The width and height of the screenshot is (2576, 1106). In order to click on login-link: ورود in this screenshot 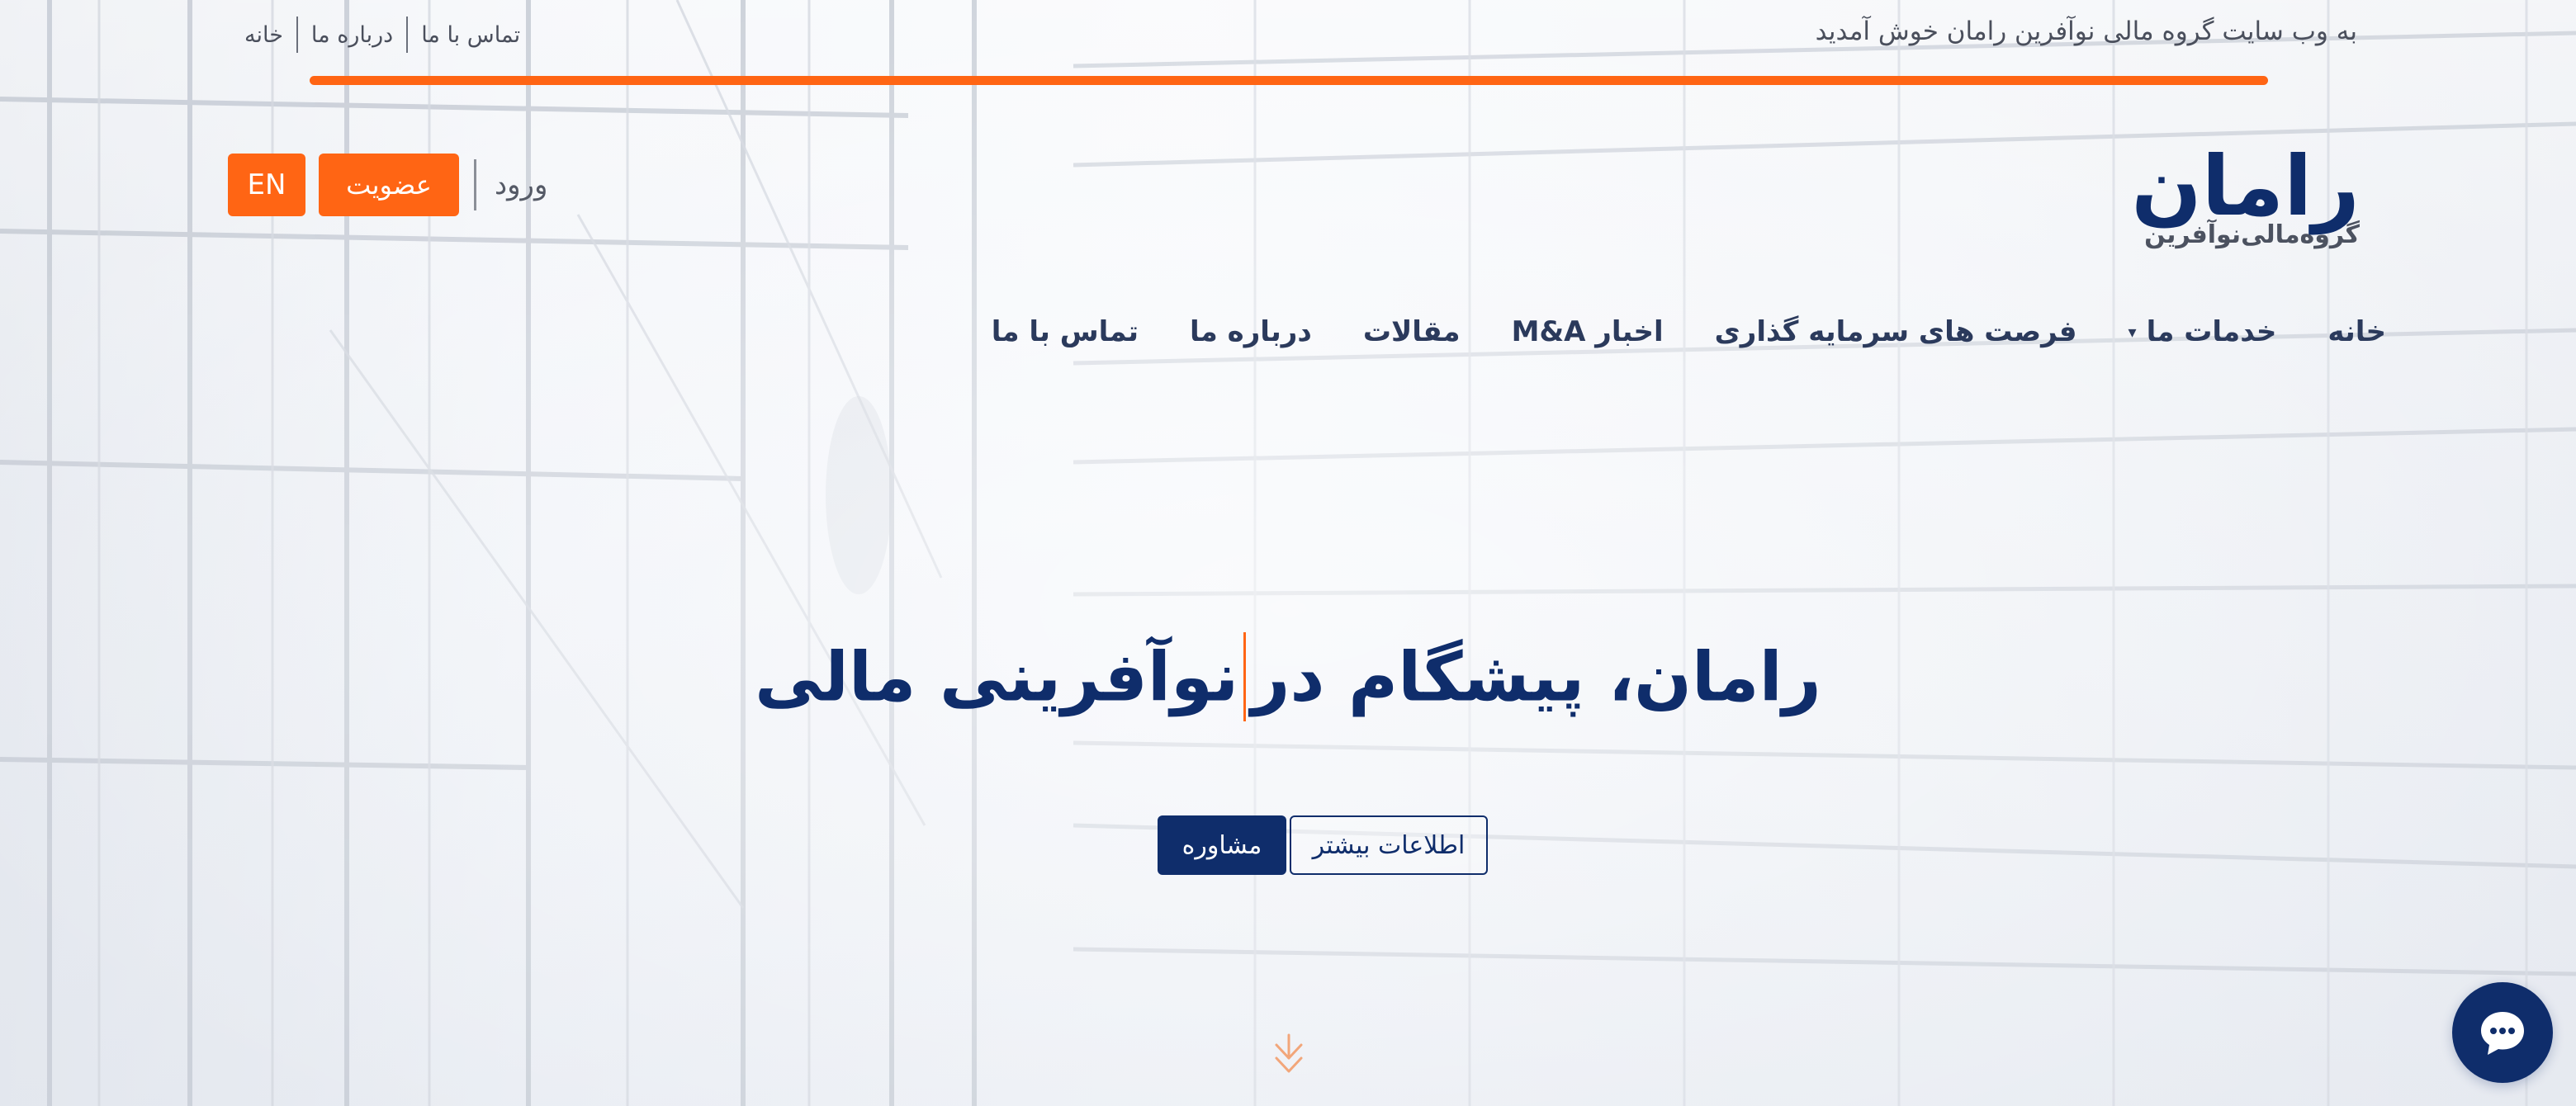, I will do `click(521, 184)`.